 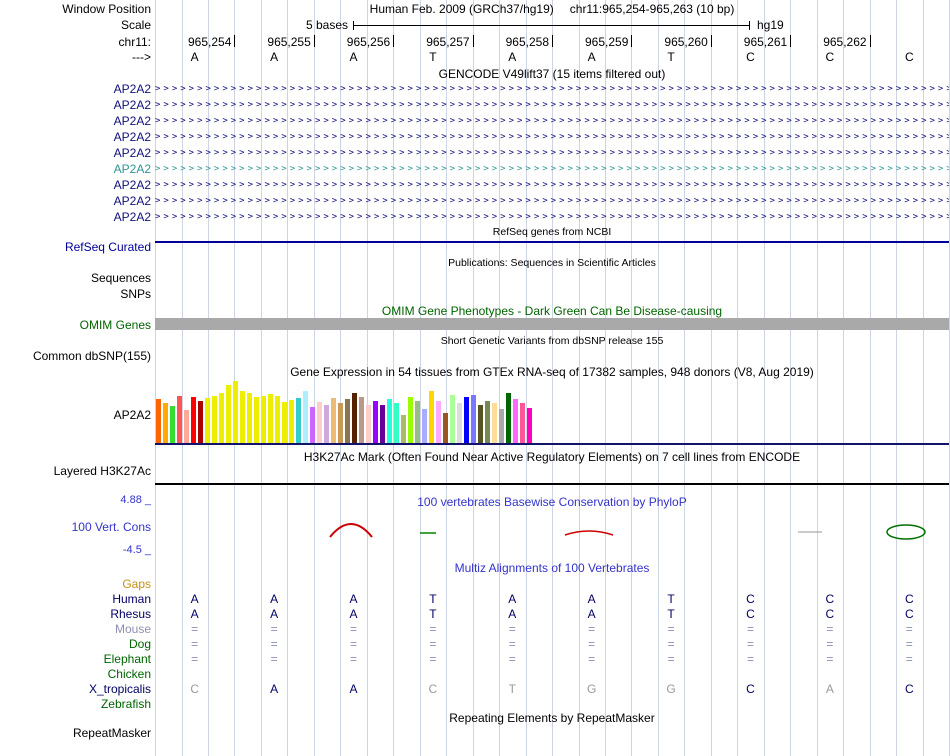 What do you see at coordinates (527, 42) in the screenshot?
I see `ruler-position-label: 965,258` at bounding box center [527, 42].